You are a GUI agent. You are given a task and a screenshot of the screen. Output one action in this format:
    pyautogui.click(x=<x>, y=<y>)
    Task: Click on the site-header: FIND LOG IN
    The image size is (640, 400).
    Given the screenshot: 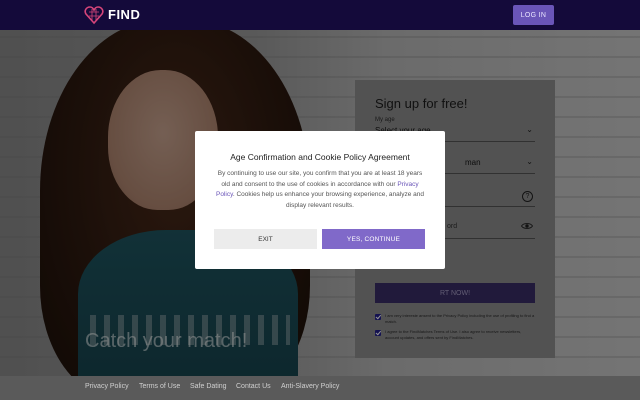 What is the action you would take?
    pyautogui.click(x=320, y=15)
    